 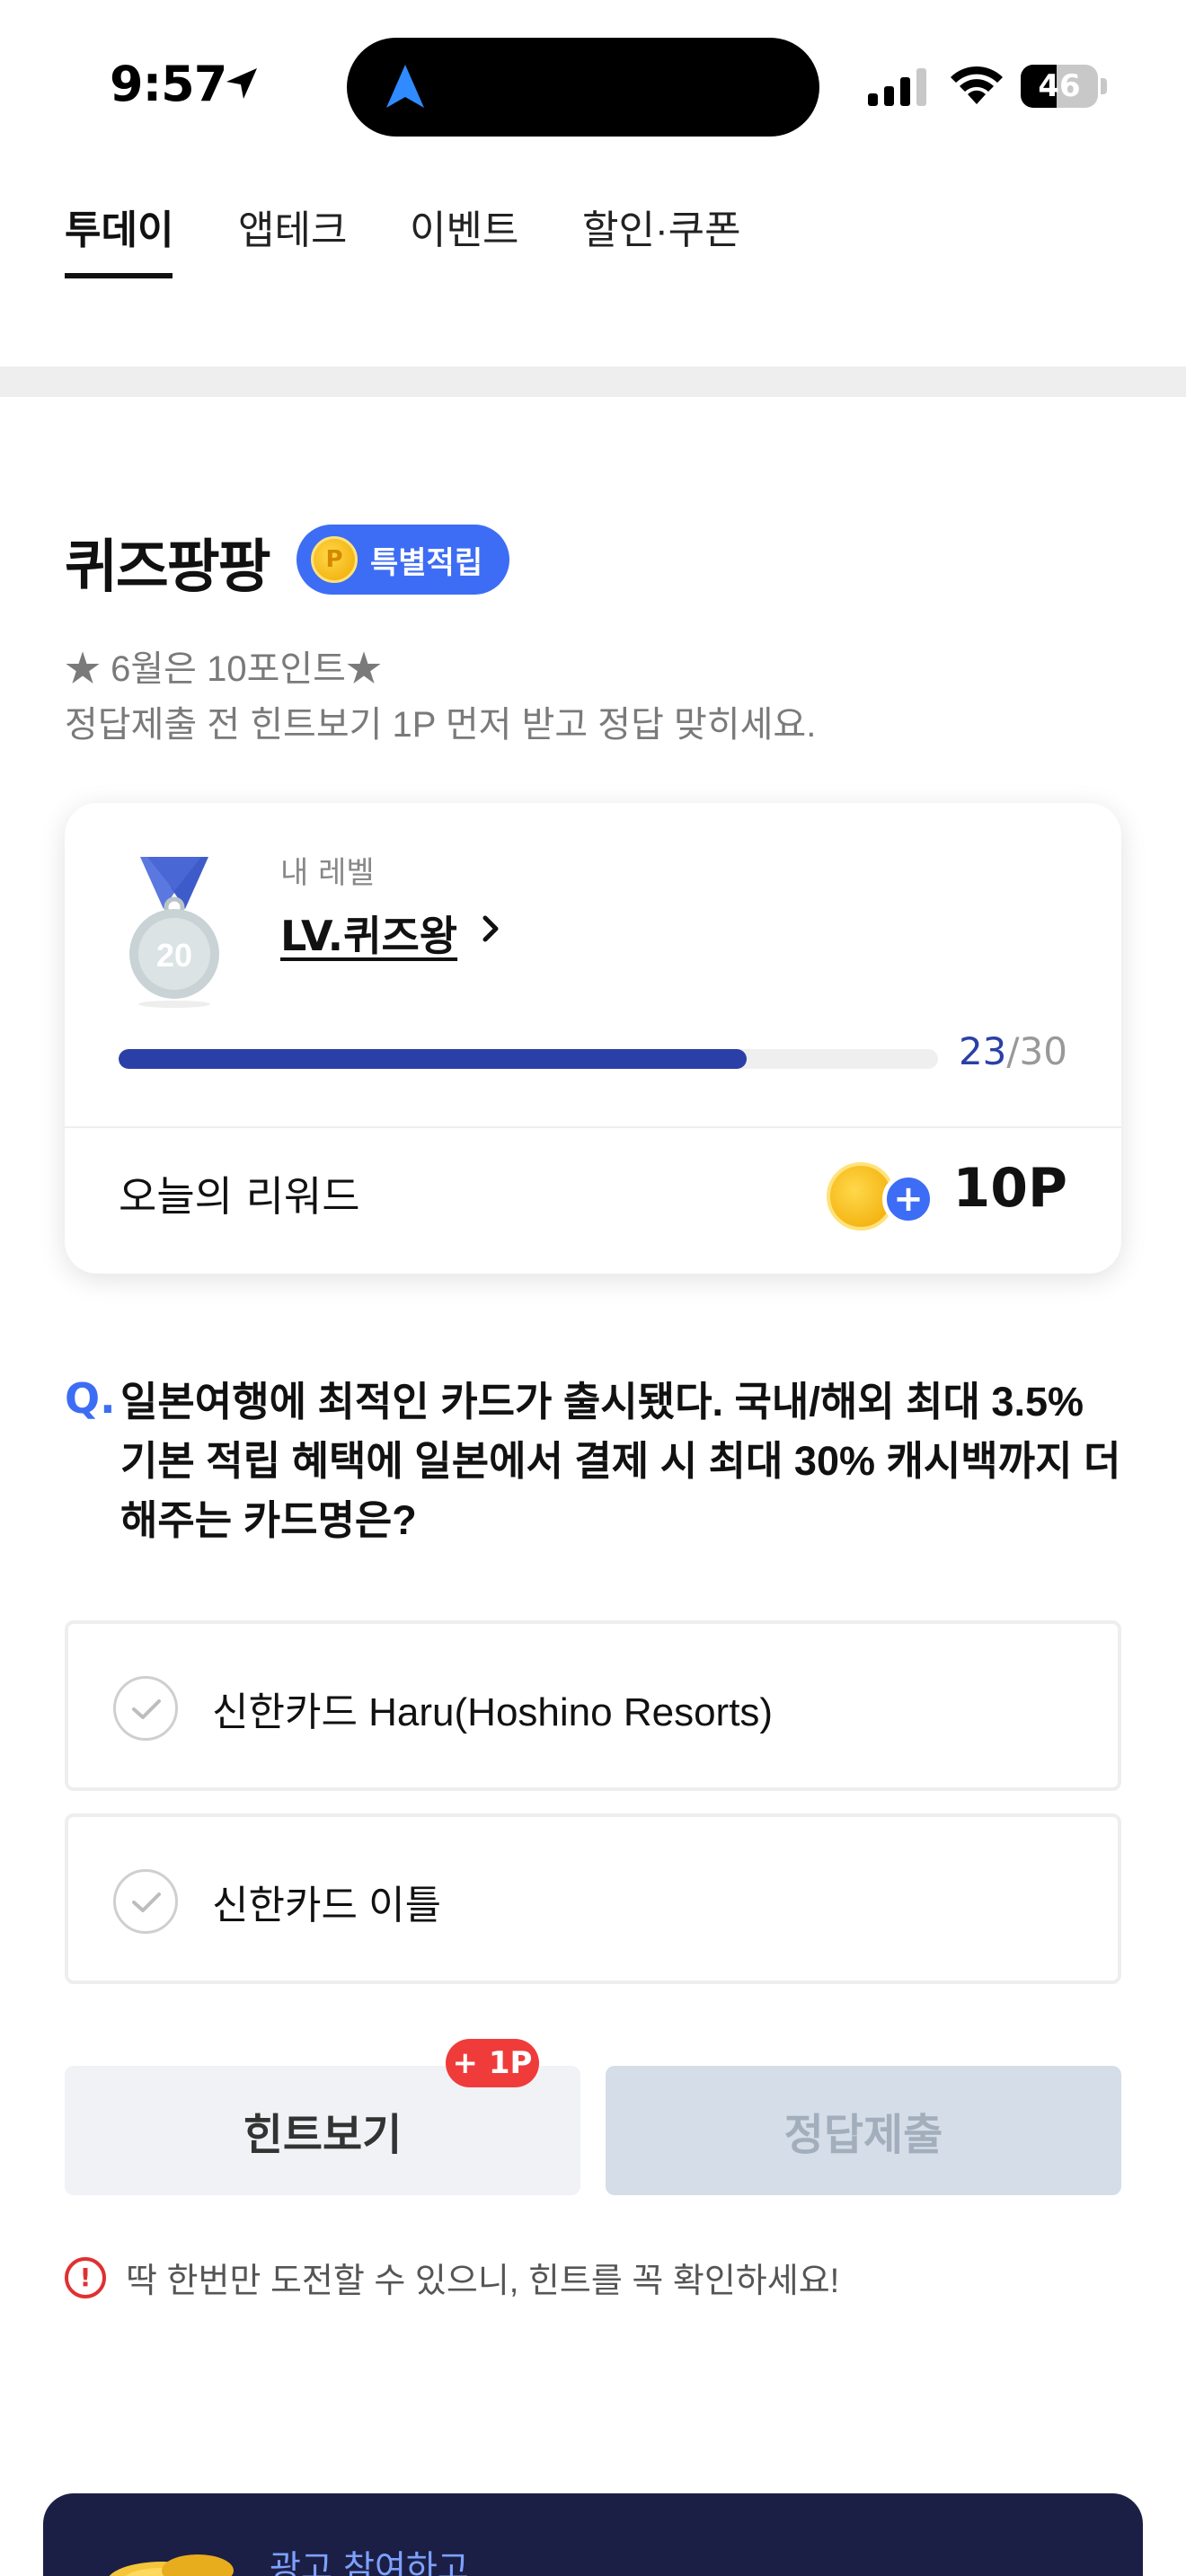 I want to click on active-tab-underline, so click(x=119, y=275).